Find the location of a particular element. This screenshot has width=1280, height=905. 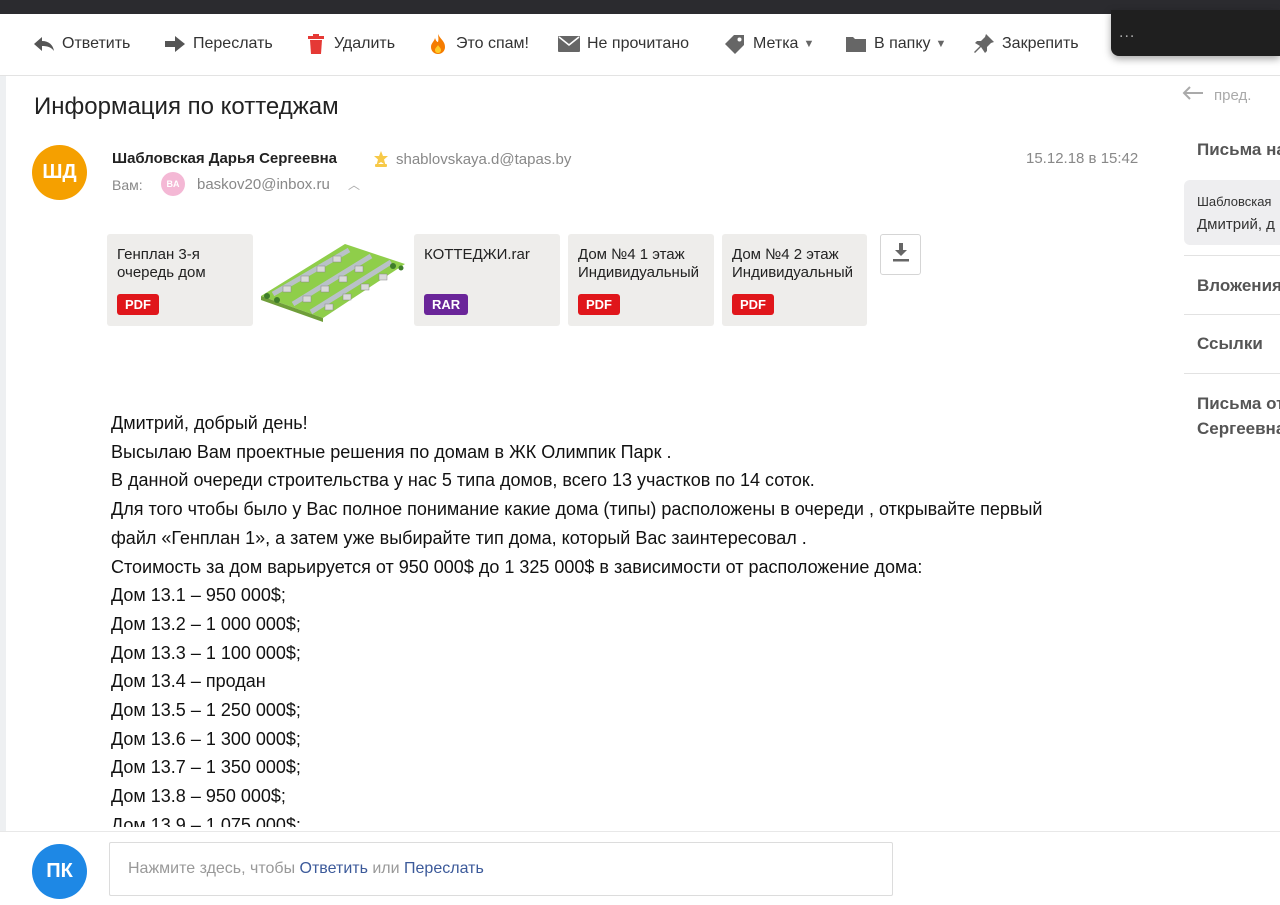

message-subject: Информация по коттеджам is located at coordinates (186, 106).